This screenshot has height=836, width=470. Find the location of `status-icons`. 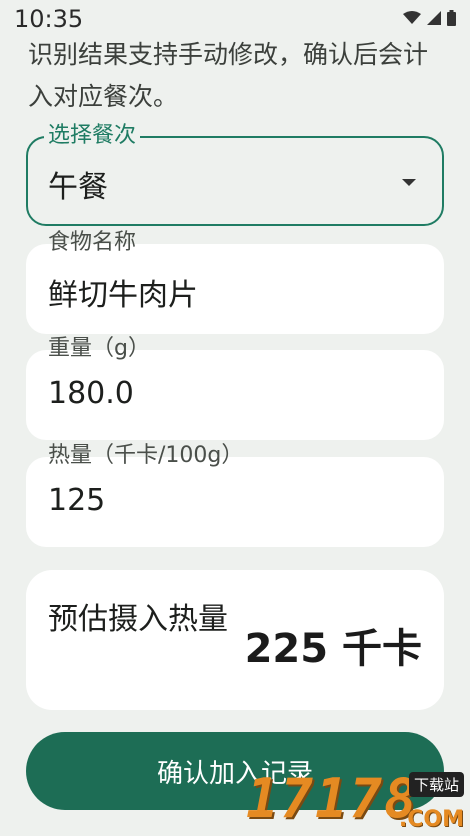

status-icons is located at coordinates (429, 18).